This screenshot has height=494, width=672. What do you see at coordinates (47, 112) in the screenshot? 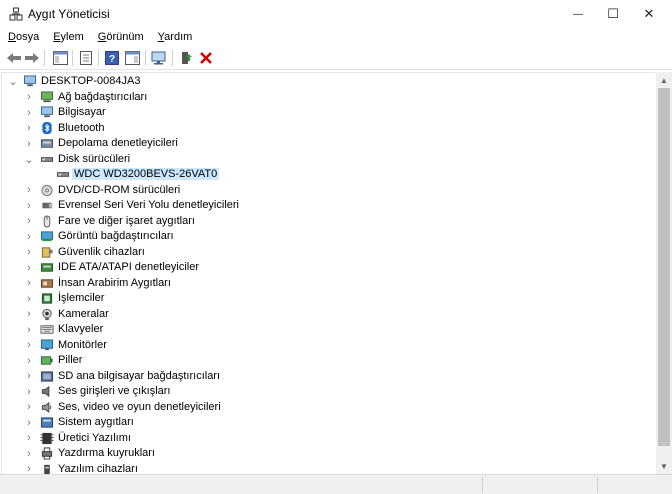
I see `computer-icon` at bounding box center [47, 112].